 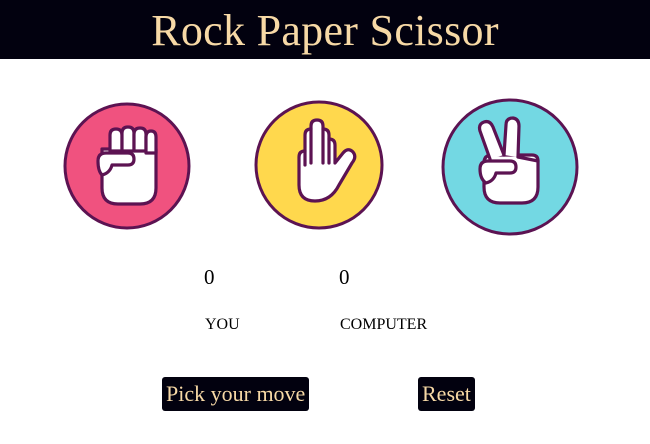 What do you see at coordinates (236, 394) in the screenshot?
I see `pick-your-move-button: Pick your move` at bounding box center [236, 394].